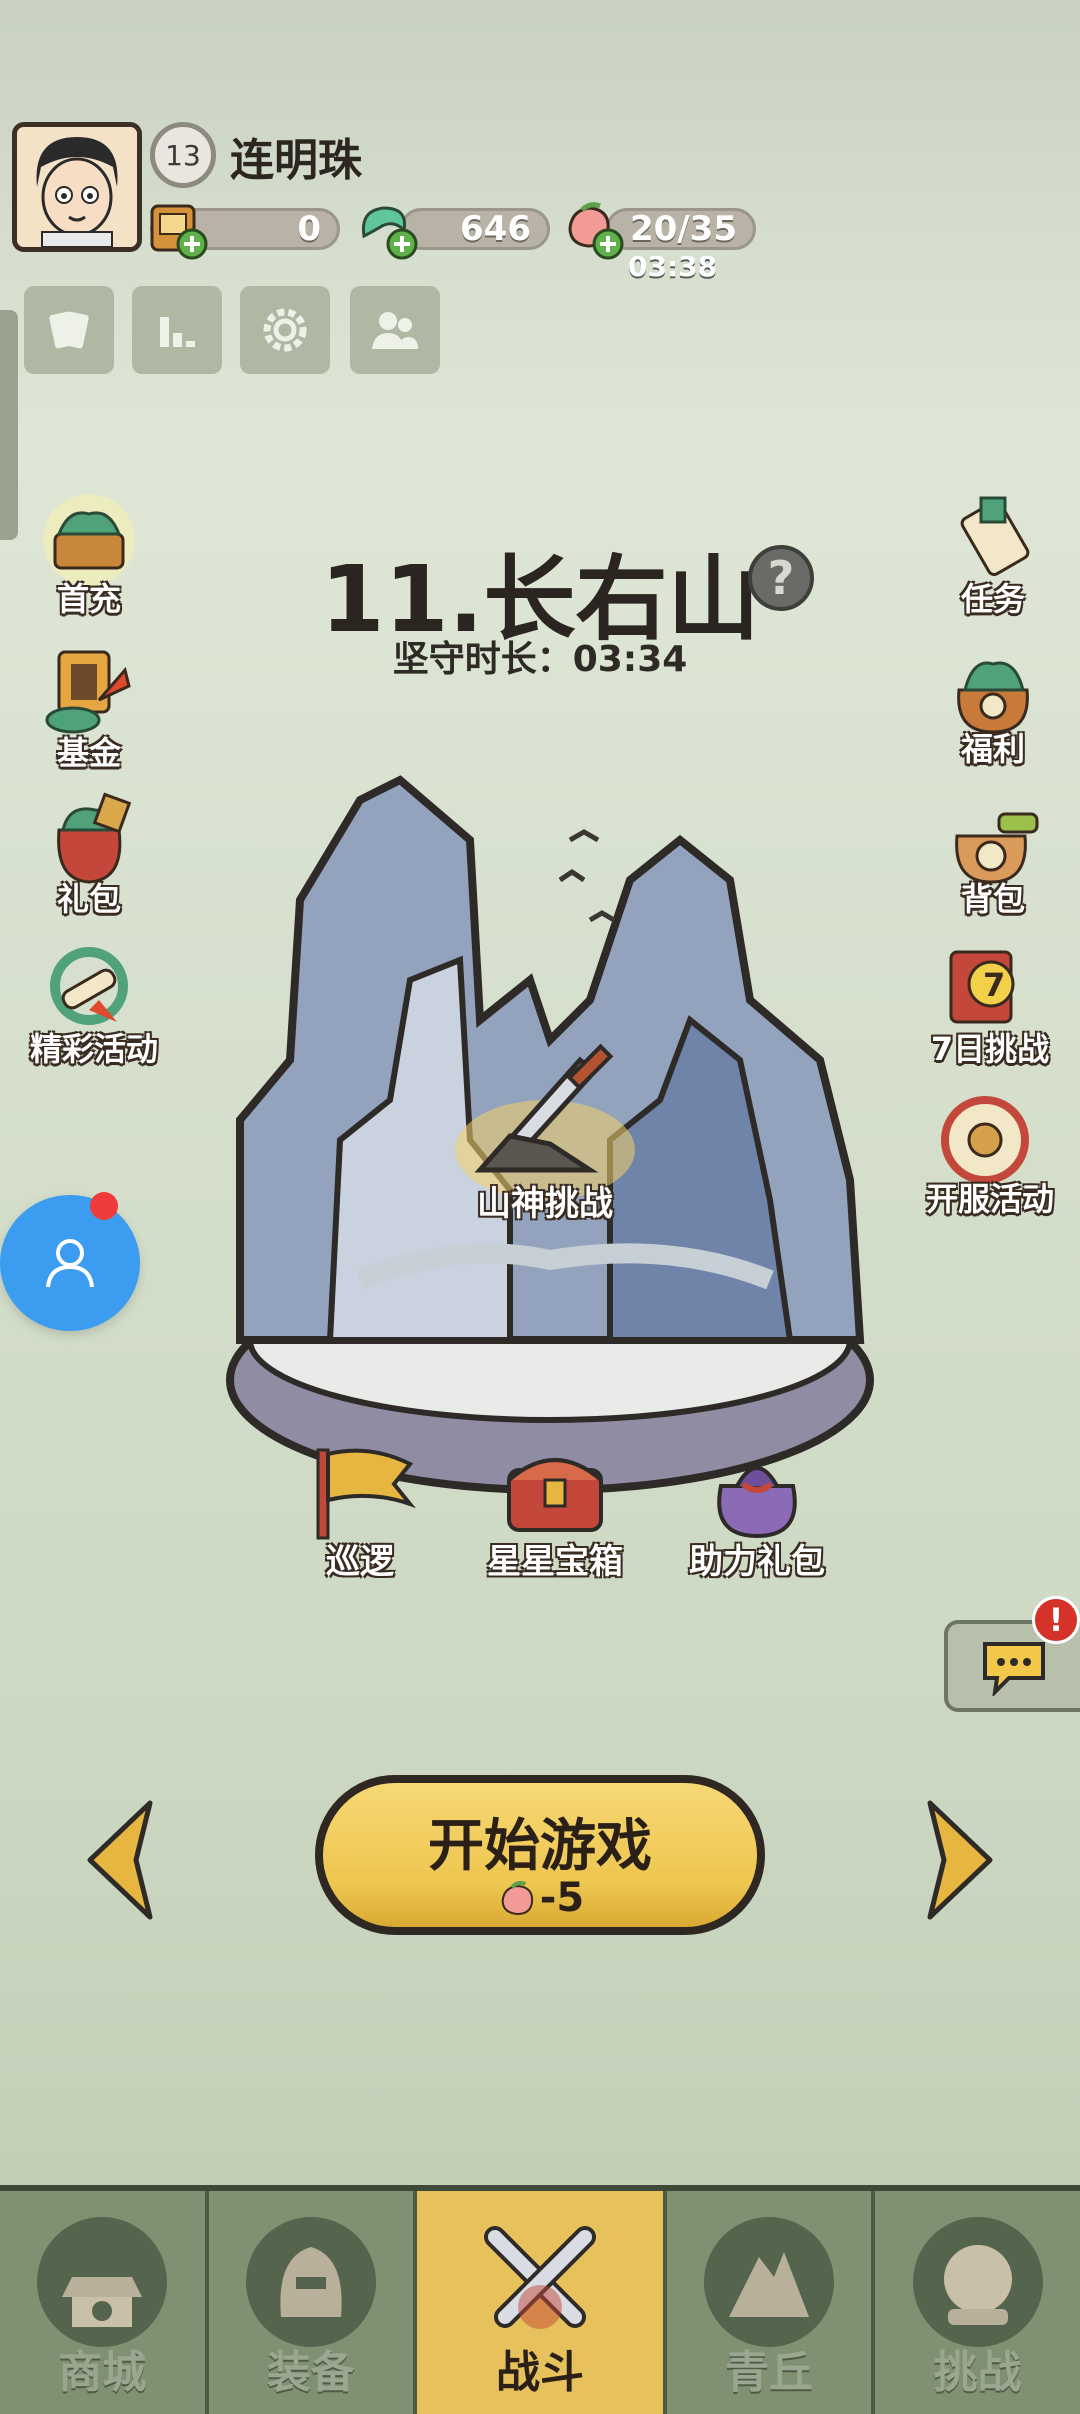 The height and width of the screenshot is (2414, 1080). I want to click on ranking-icon, so click(177, 332).